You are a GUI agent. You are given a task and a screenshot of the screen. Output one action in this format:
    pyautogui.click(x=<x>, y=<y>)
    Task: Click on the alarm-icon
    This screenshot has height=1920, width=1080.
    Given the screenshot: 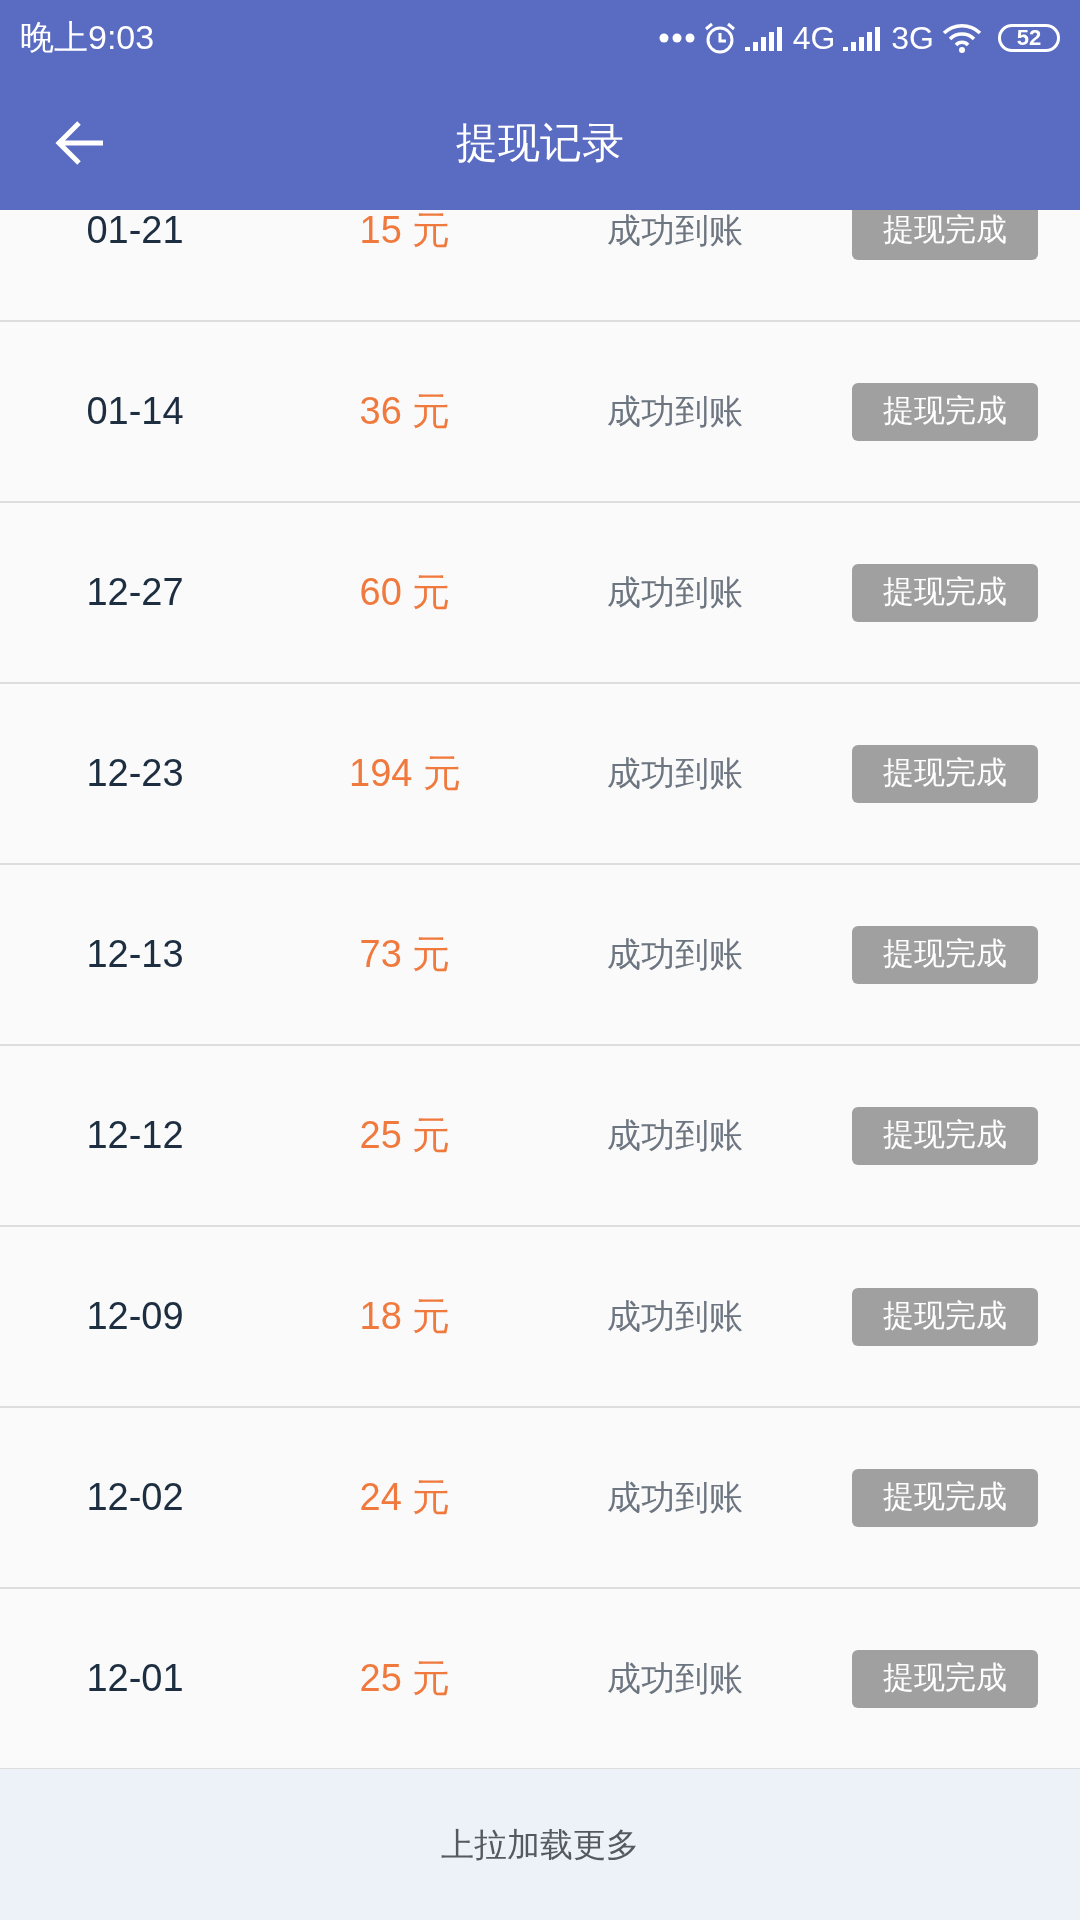 What is the action you would take?
    pyautogui.click(x=719, y=37)
    